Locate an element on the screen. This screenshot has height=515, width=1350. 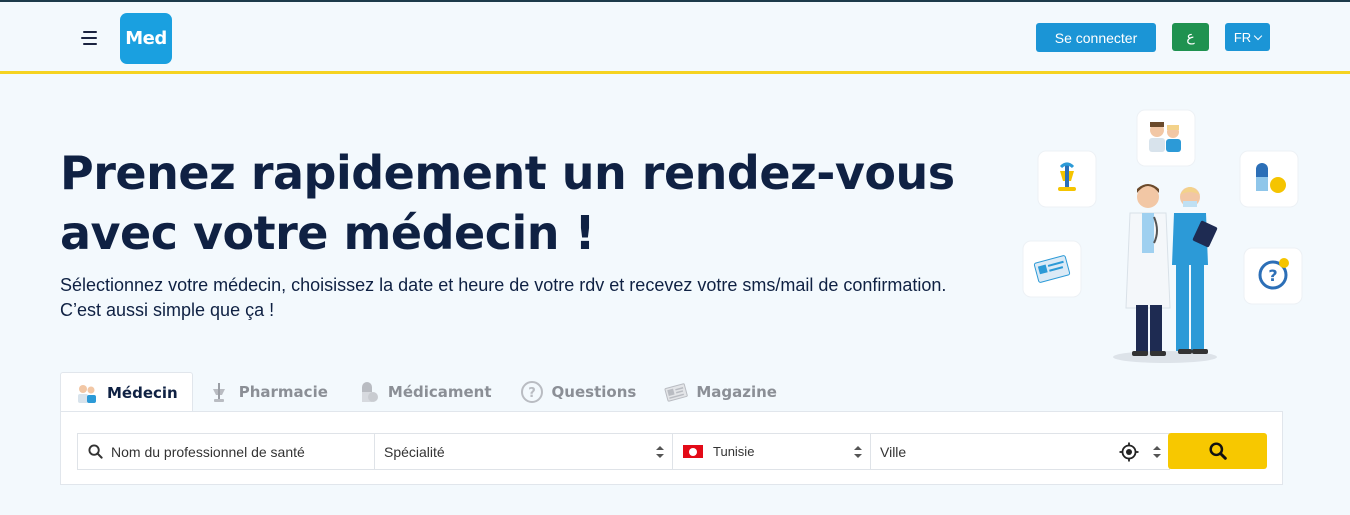
search-button is located at coordinates (1217, 451).